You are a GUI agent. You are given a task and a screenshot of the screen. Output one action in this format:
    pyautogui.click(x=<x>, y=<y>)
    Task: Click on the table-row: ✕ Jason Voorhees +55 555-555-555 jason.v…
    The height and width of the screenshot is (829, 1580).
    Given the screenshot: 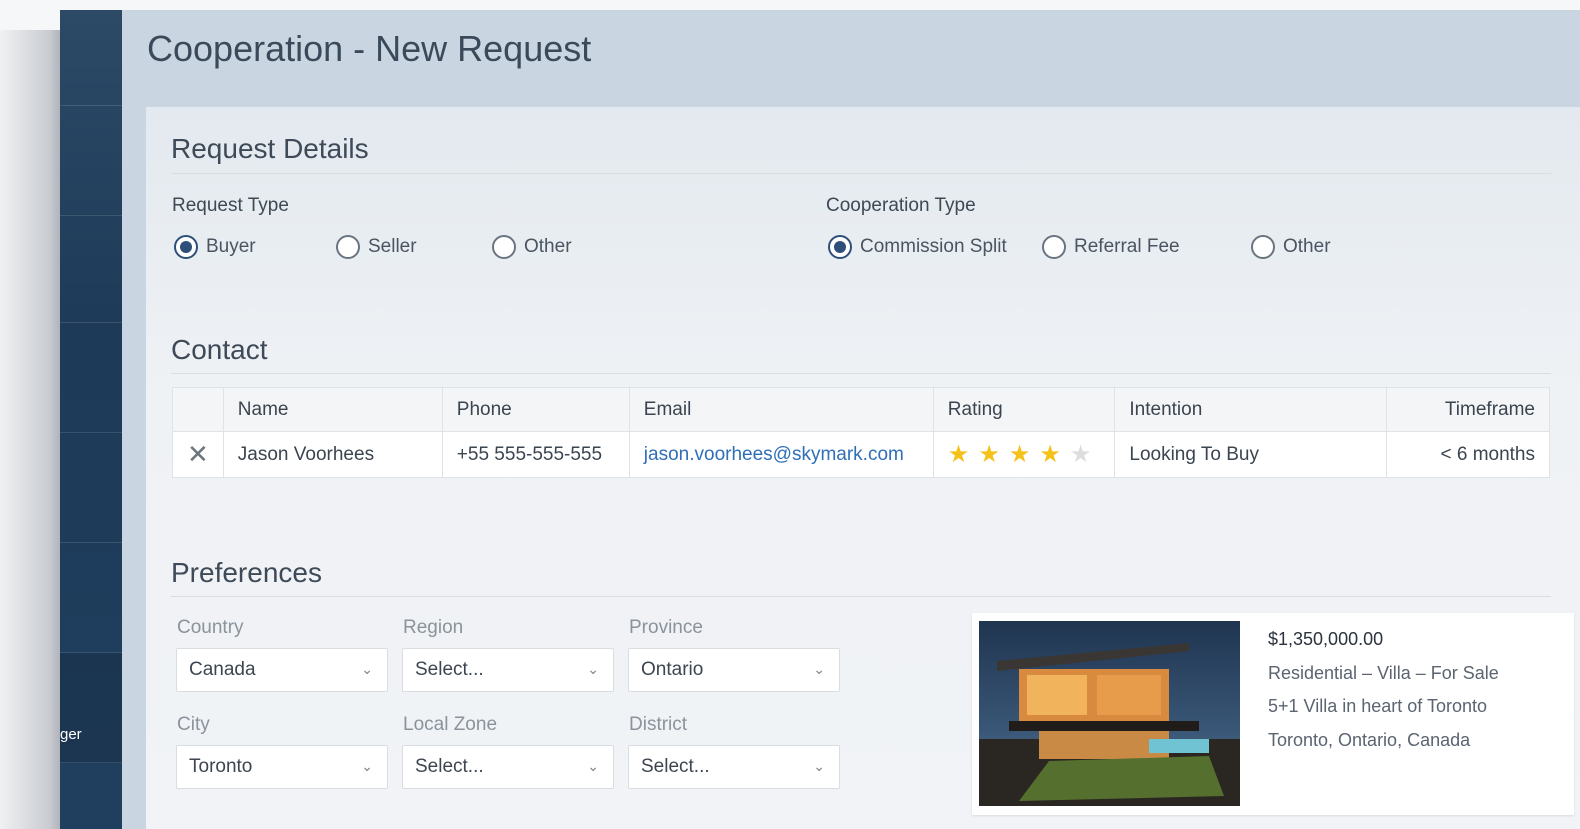 What is the action you would take?
    pyautogui.click(x=861, y=454)
    